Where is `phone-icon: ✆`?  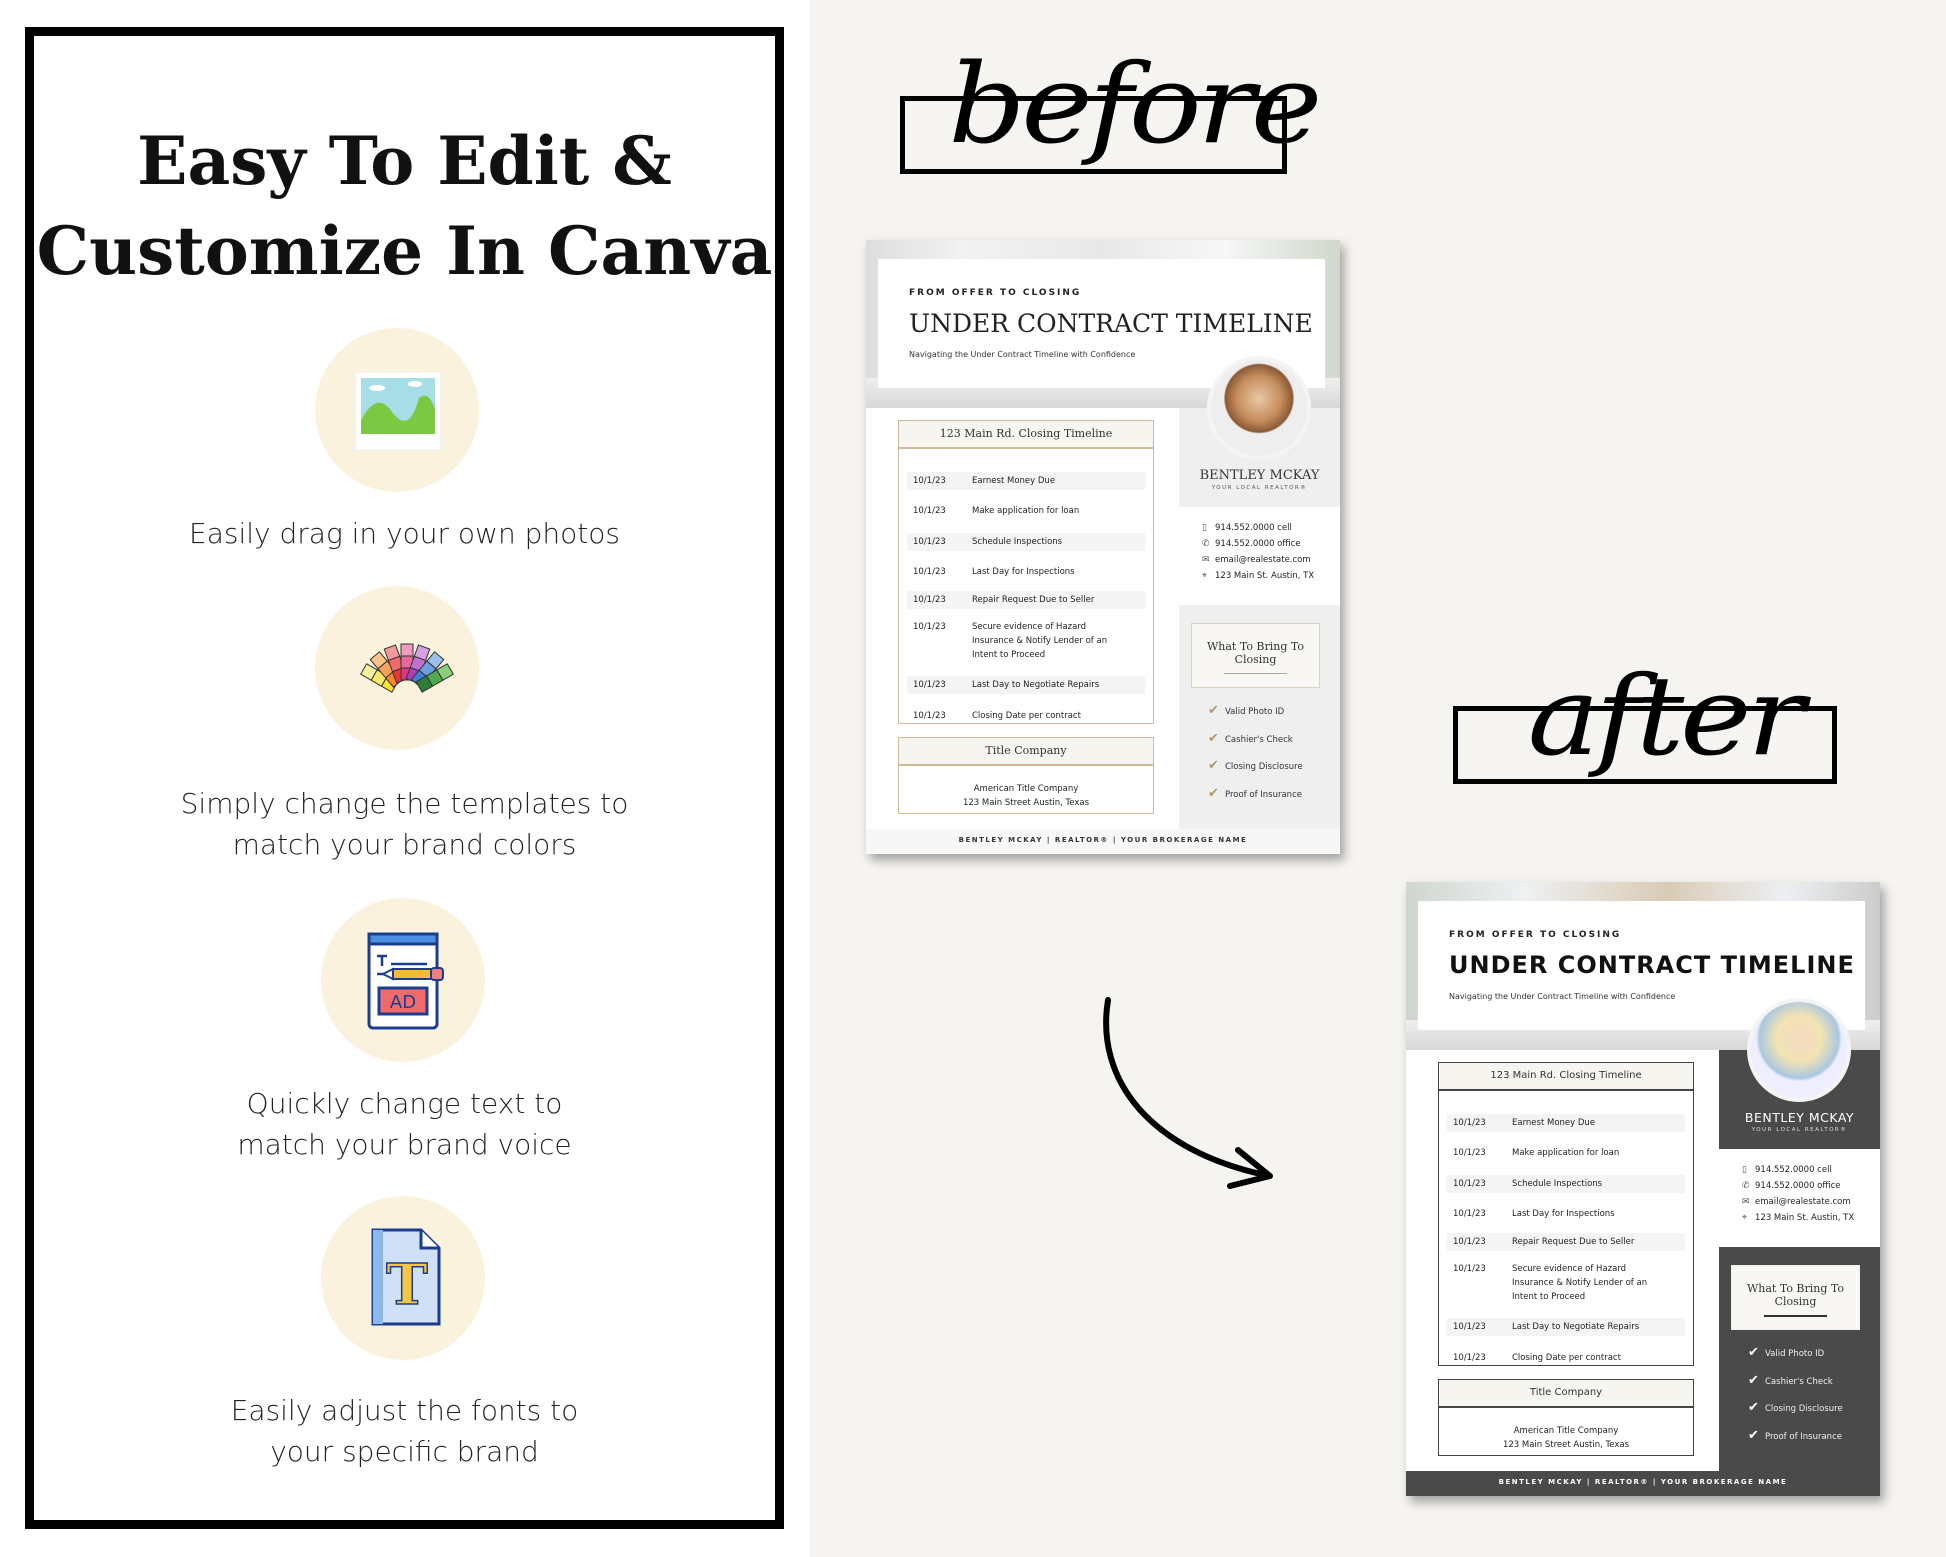 phone-icon: ✆ is located at coordinates (1746, 1186).